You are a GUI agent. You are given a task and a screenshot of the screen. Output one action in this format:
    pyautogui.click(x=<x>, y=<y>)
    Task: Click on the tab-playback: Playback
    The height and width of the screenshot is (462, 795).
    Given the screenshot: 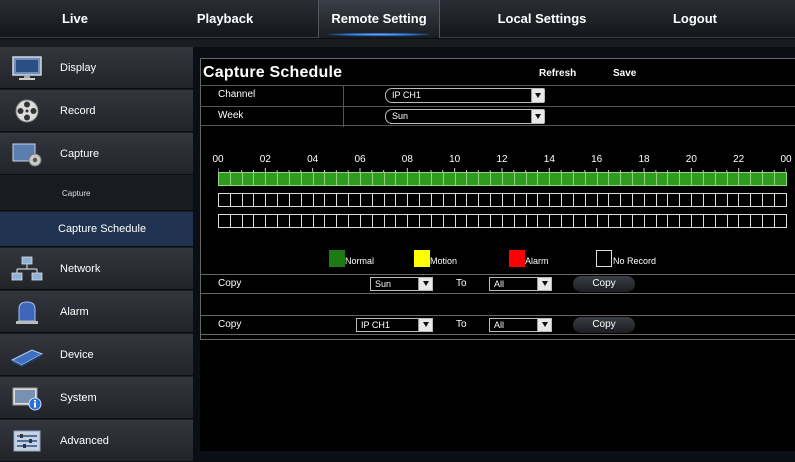 What is the action you would take?
    pyautogui.click(x=225, y=19)
    